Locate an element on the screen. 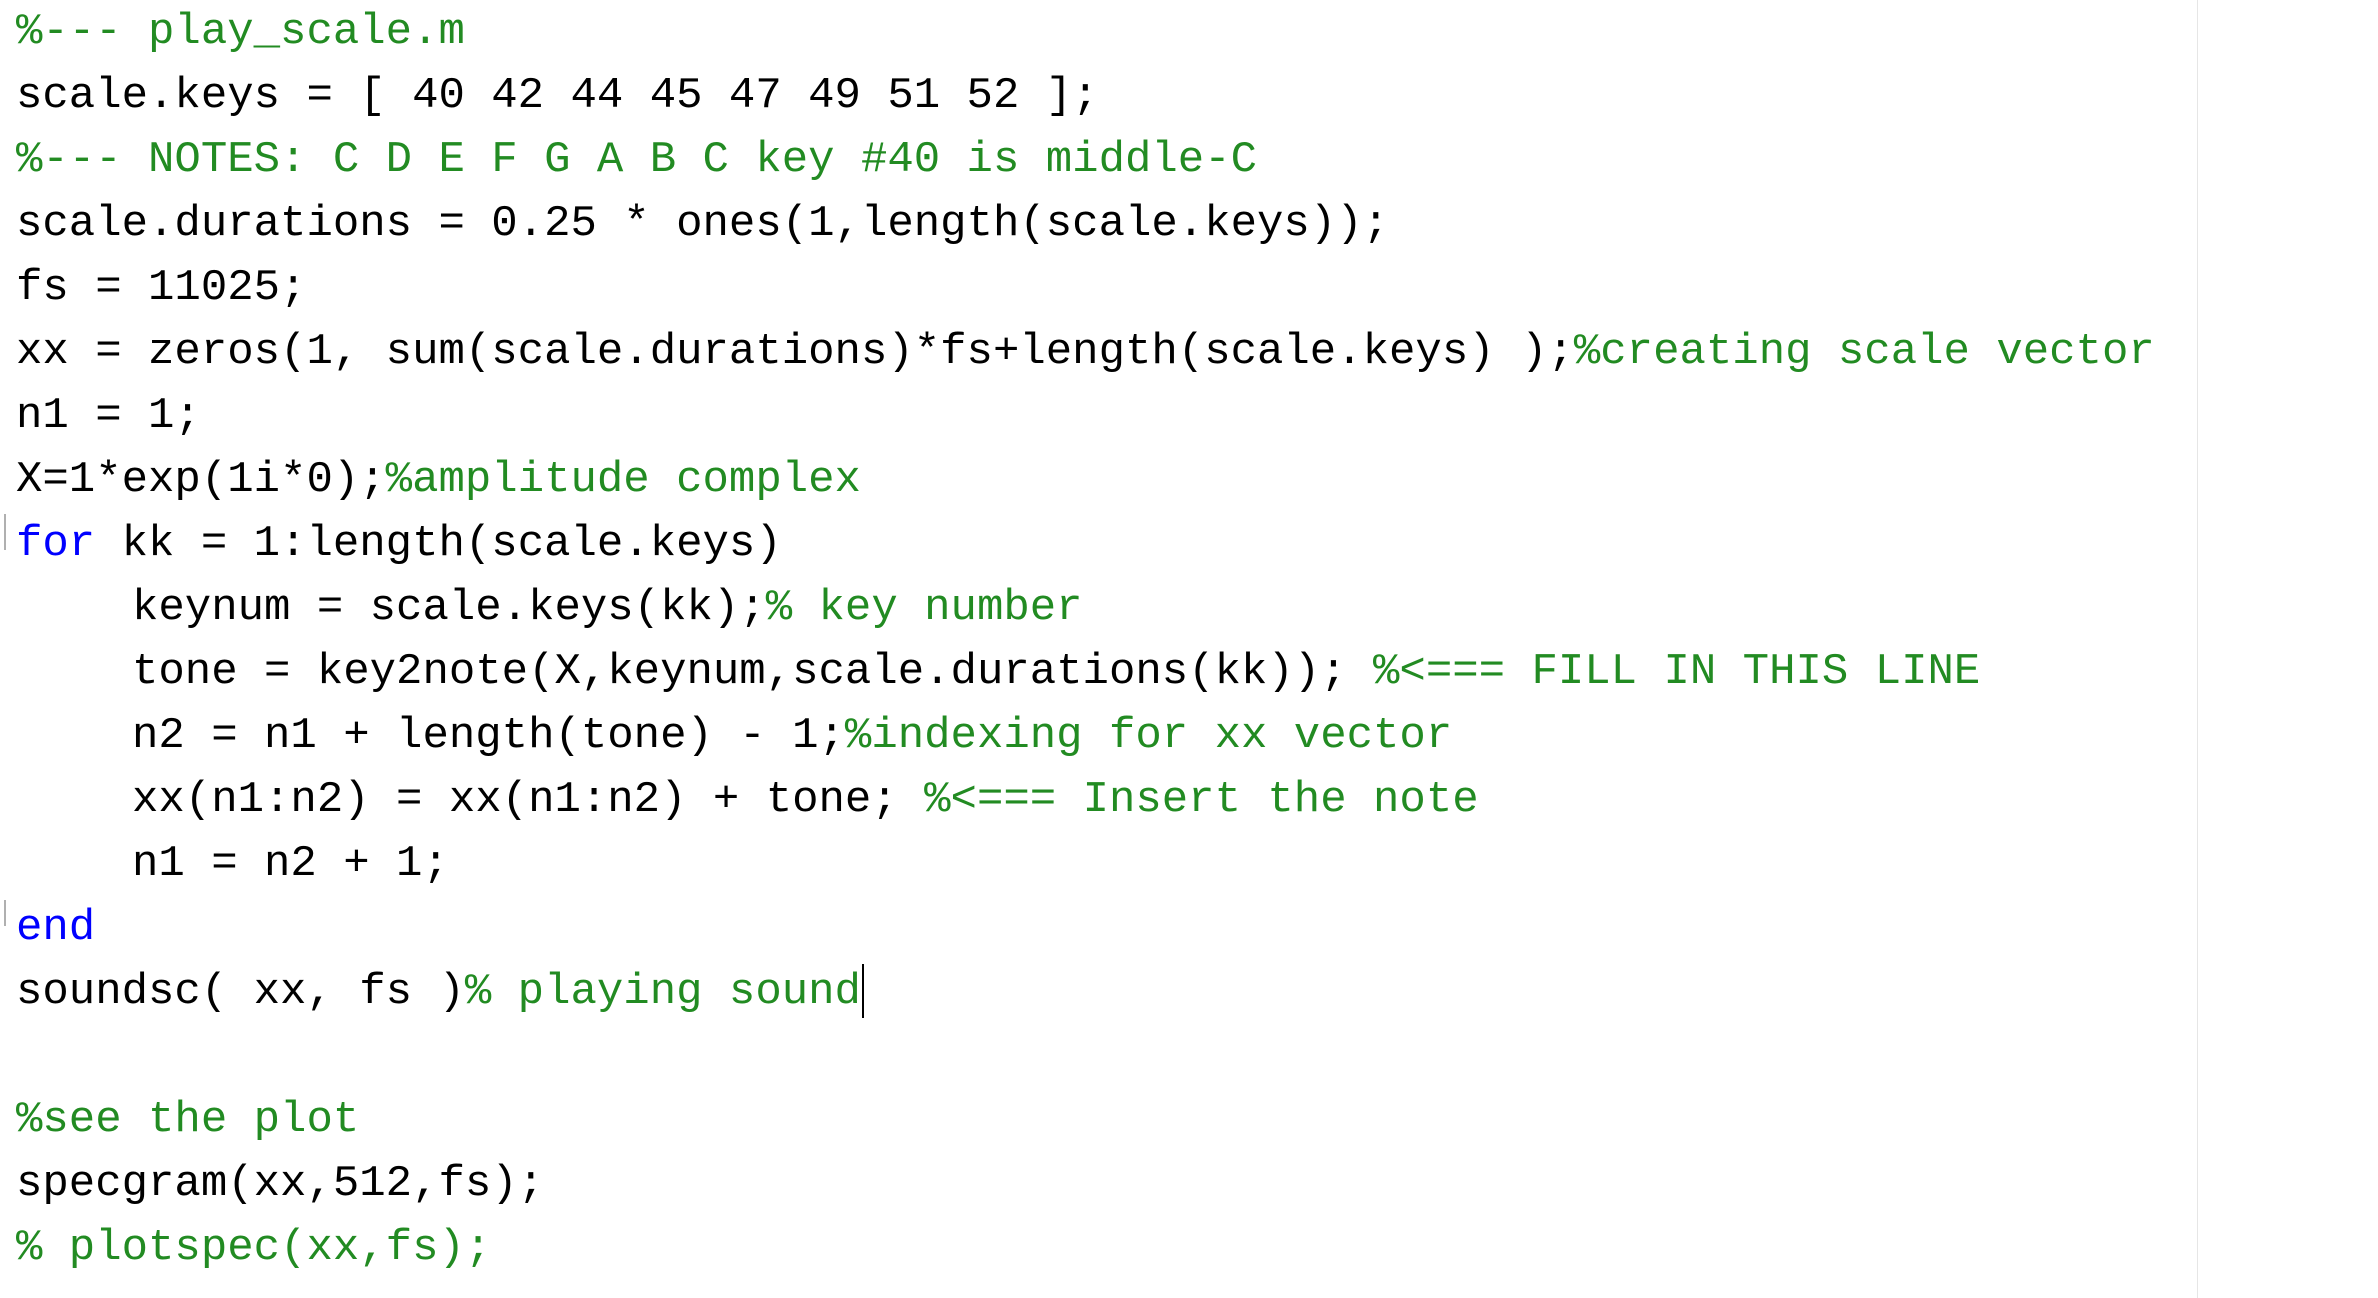 The image size is (2378, 1298). code-line: specgram(xx,512,fs); is located at coordinates (1197, 1184).